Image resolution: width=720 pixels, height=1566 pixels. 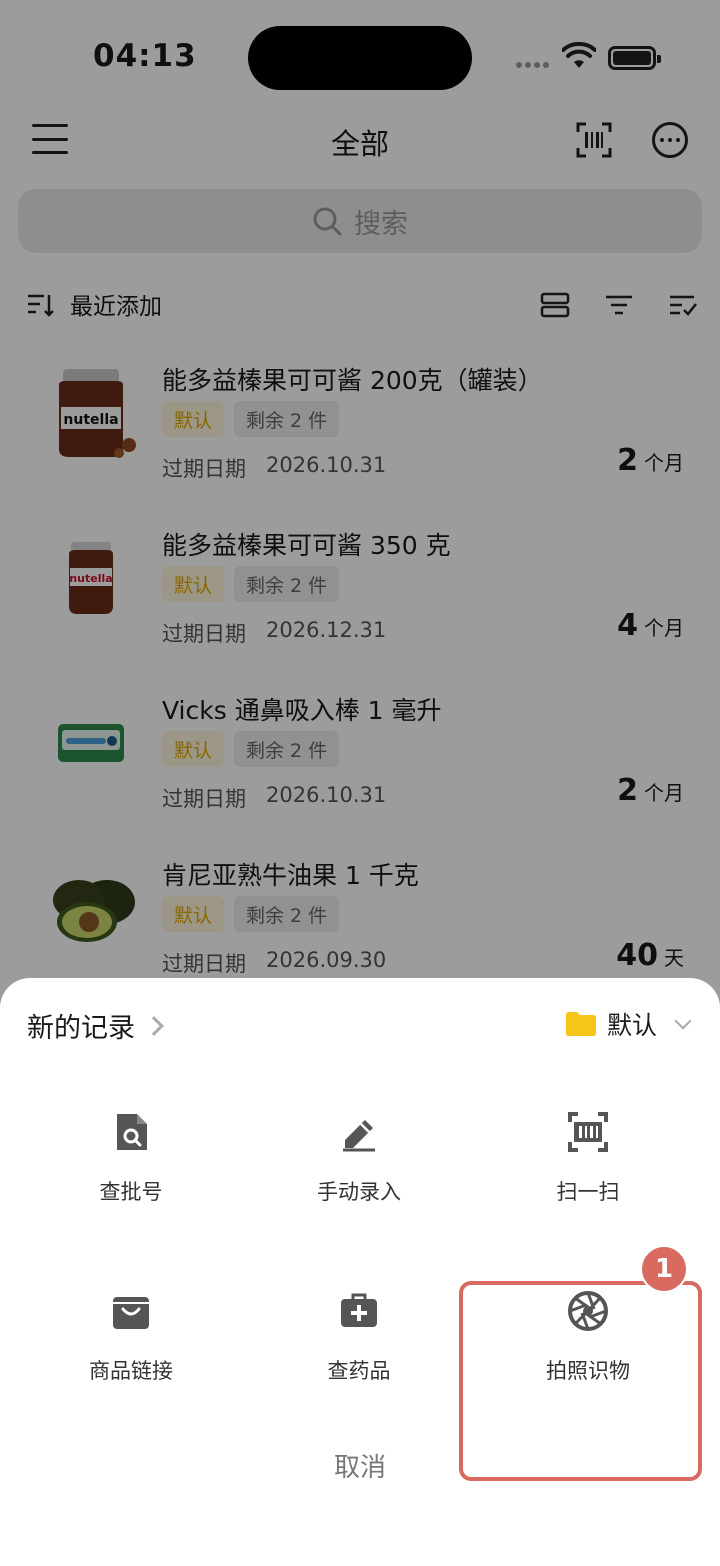 What do you see at coordinates (131, 1170) in the screenshot?
I see `lookup-batch-button: 查批号` at bounding box center [131, 1170].